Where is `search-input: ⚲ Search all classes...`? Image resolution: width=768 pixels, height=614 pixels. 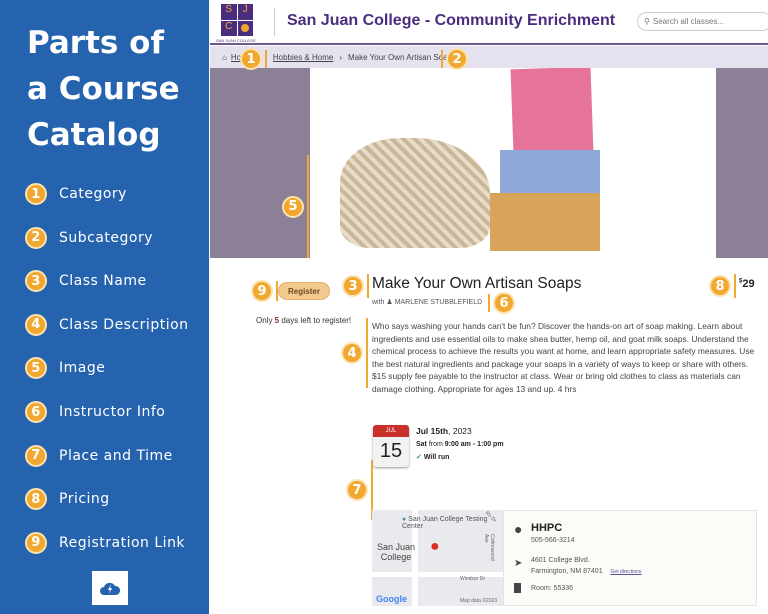
search-input: ⚲ Search all classes... is located at coordinates (702, 21).